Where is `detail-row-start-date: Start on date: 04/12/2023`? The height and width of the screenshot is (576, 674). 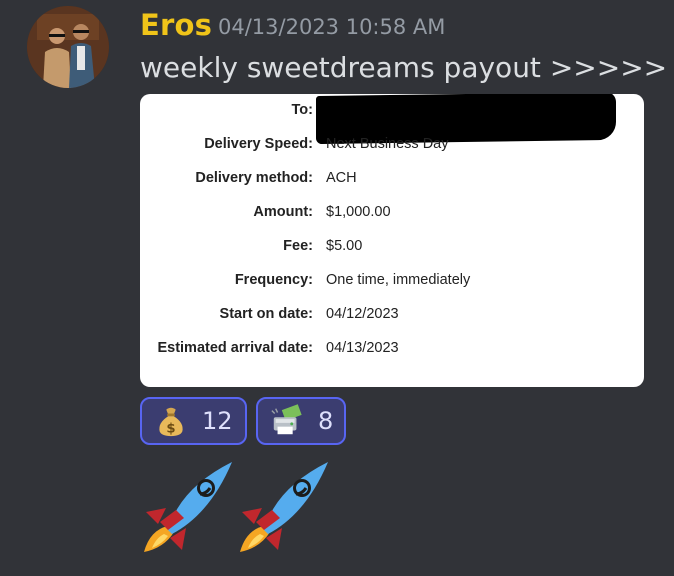
detail-row-start-date: Start on date: 04/12/2023 is located at coordinates (392, 314).